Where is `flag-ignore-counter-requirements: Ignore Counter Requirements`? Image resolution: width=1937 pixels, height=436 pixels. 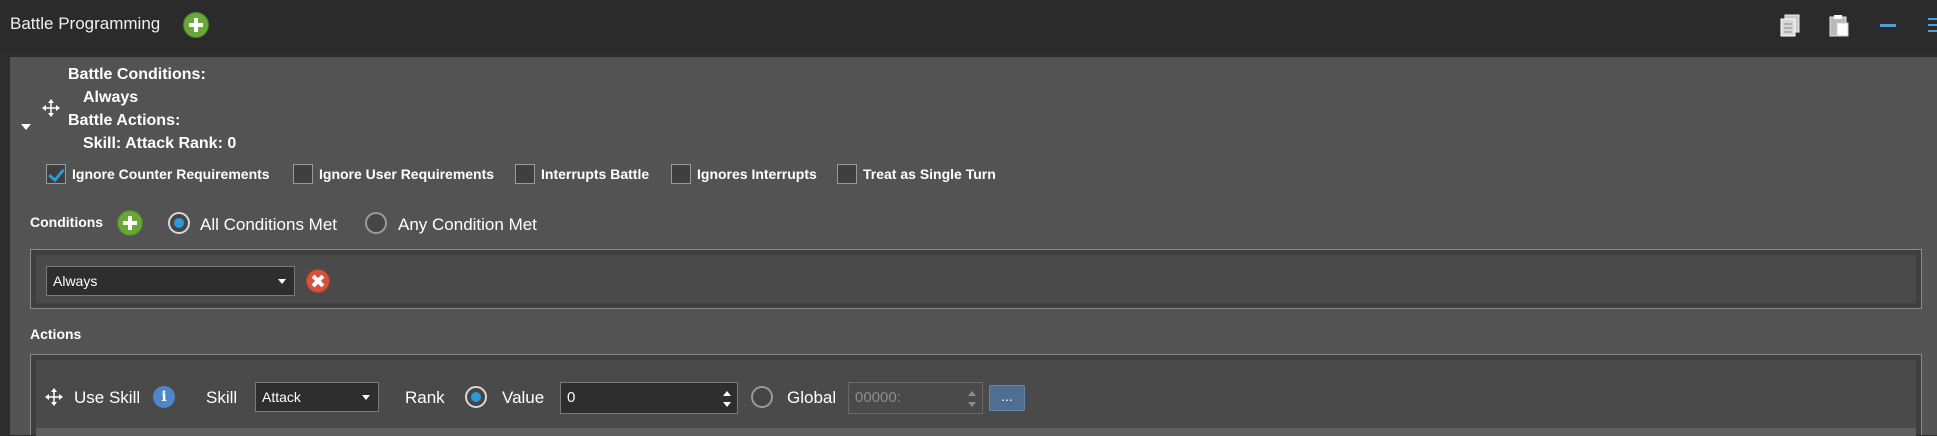
flag-ignore-counter-requirements: Ignore Counter Requirements is located at coordinates (158, 174).